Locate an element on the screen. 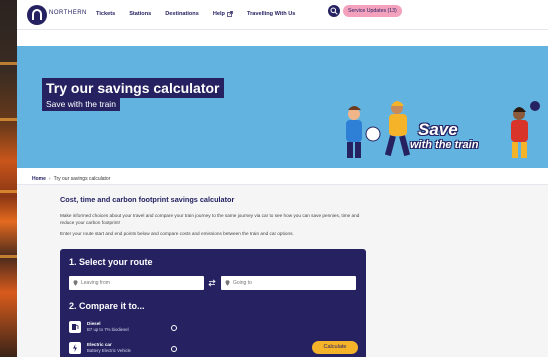 This screenshot has width=548, height=357. going-to-input: Going to is located at coordinates (288, 283).